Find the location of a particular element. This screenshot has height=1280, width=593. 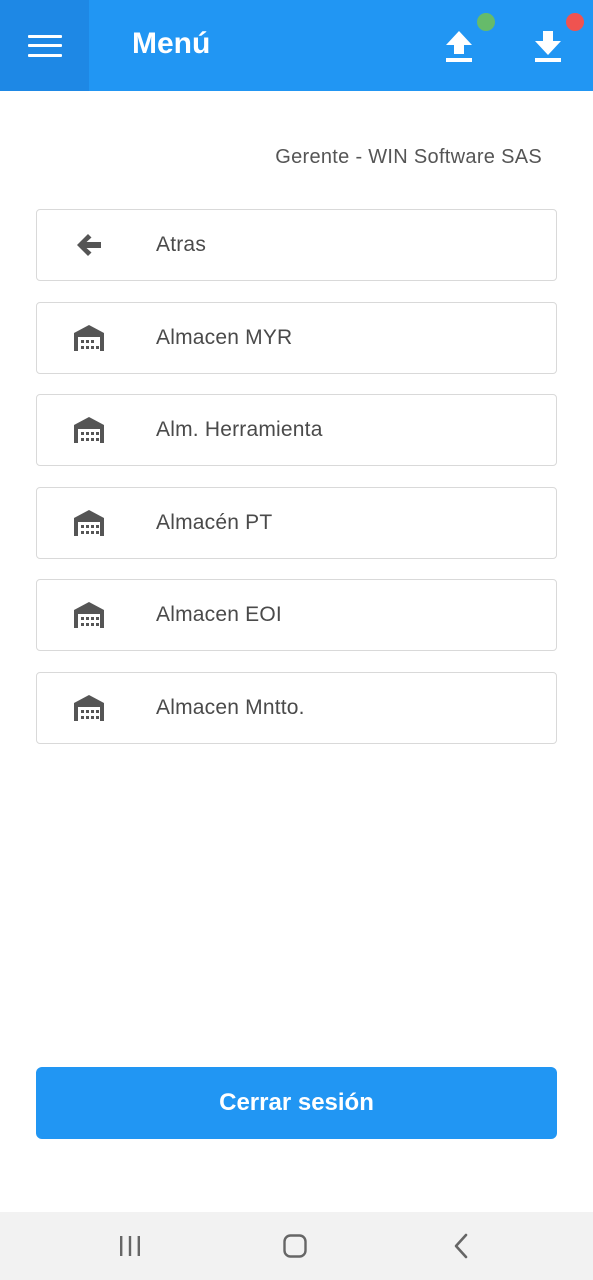

home-button is located at coordinates (295, 1246).